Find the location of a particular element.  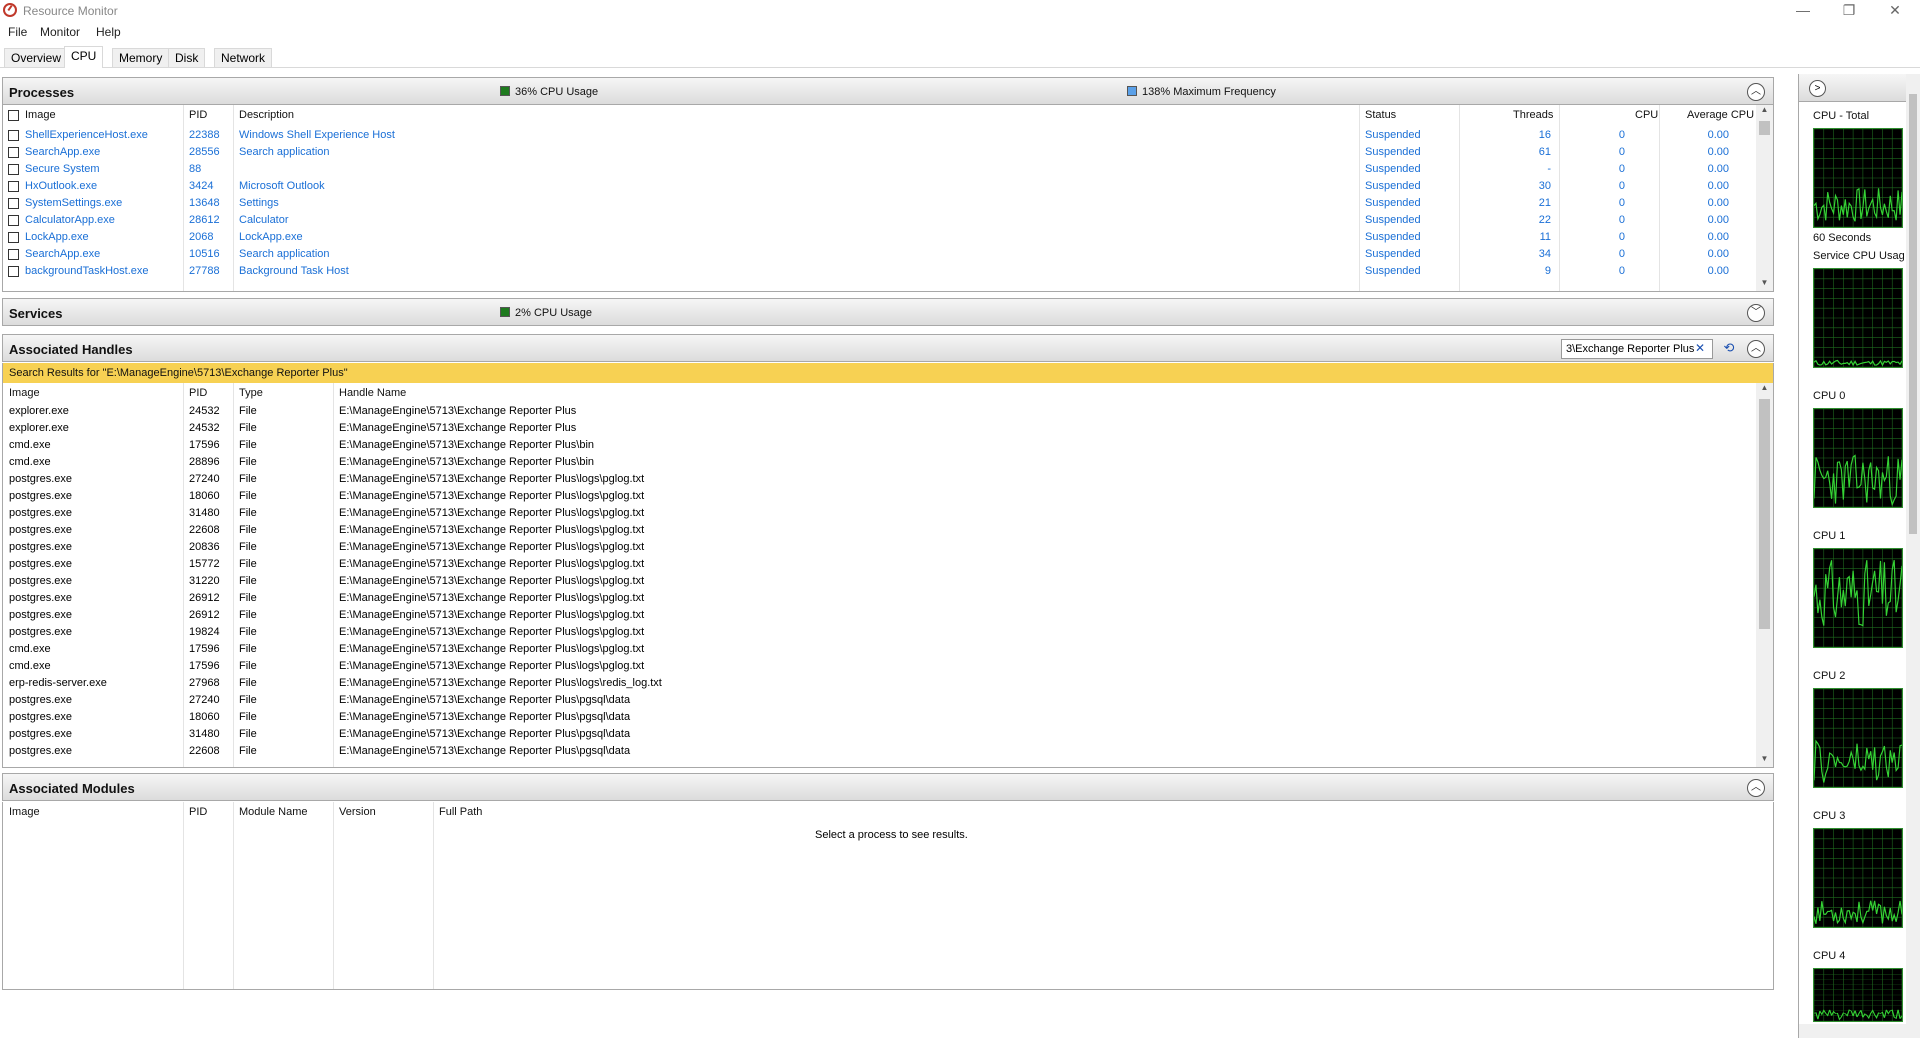

tab-network: Network is located at coordinates (243, 57).